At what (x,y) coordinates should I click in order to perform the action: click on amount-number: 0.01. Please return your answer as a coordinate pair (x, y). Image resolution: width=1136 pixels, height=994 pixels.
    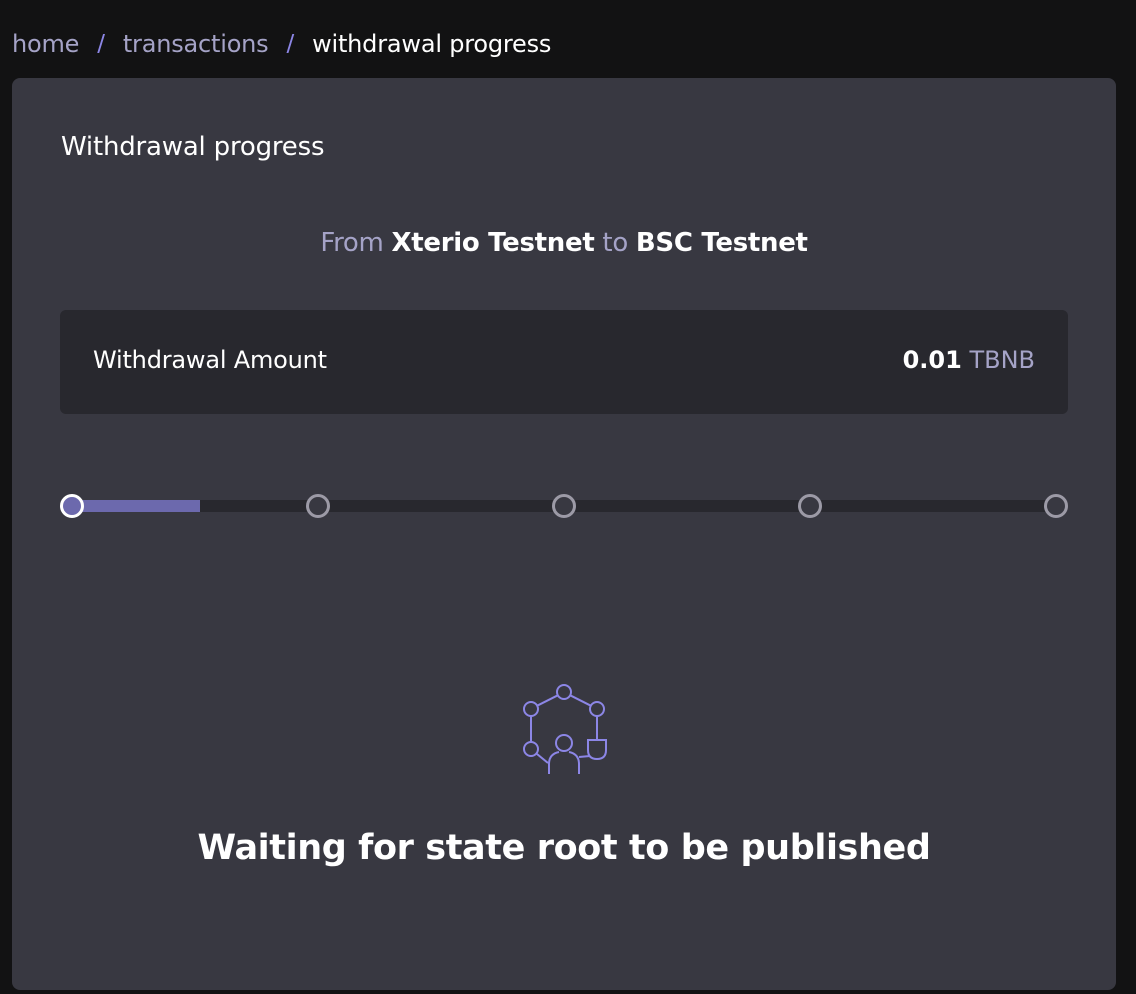
    Looking at the image, I should click on (932, 360).